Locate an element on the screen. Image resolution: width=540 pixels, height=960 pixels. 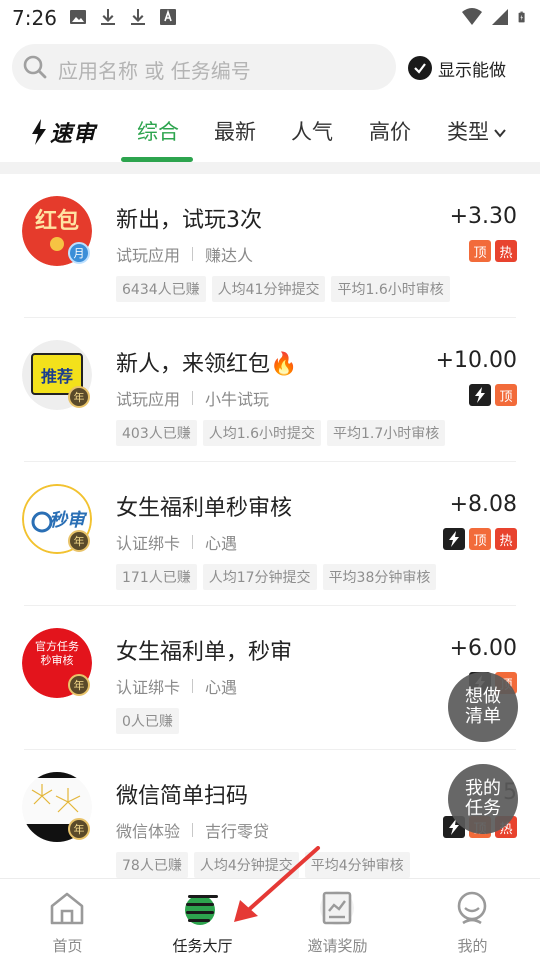
search-input: 应用名称 或 任务编号 is located at coordinates (204, 67).